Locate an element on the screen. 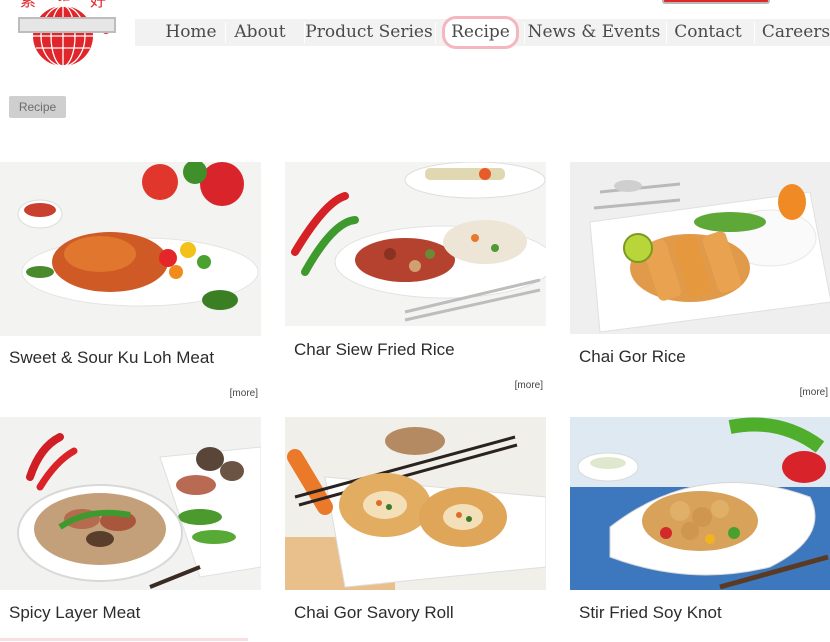 This screenshot has width=830, height=642. nav-recipe: Recipe is located at coordinates (480, 32).